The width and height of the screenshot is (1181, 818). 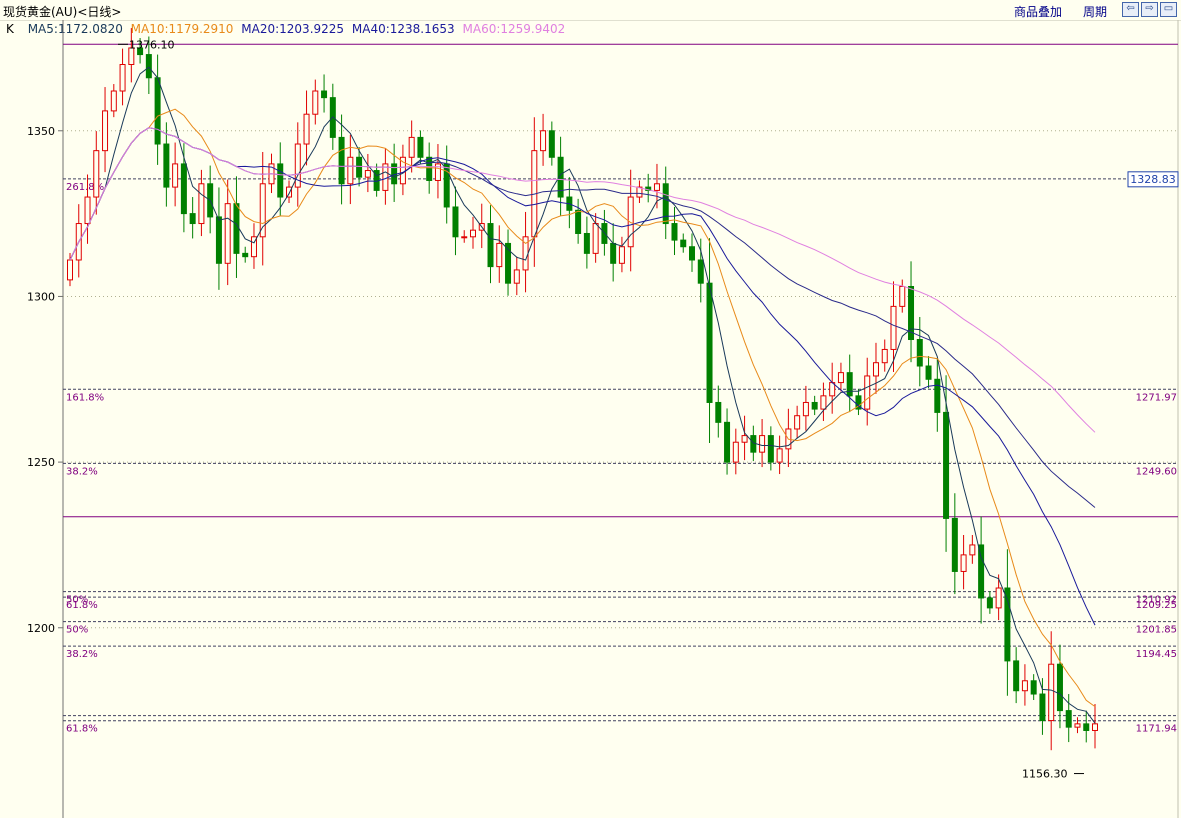 What do you see at coordinates (1156, 471) in the screenshot?
I see `fib-right-label: 1249.60` at bounding box center [1156, 471].